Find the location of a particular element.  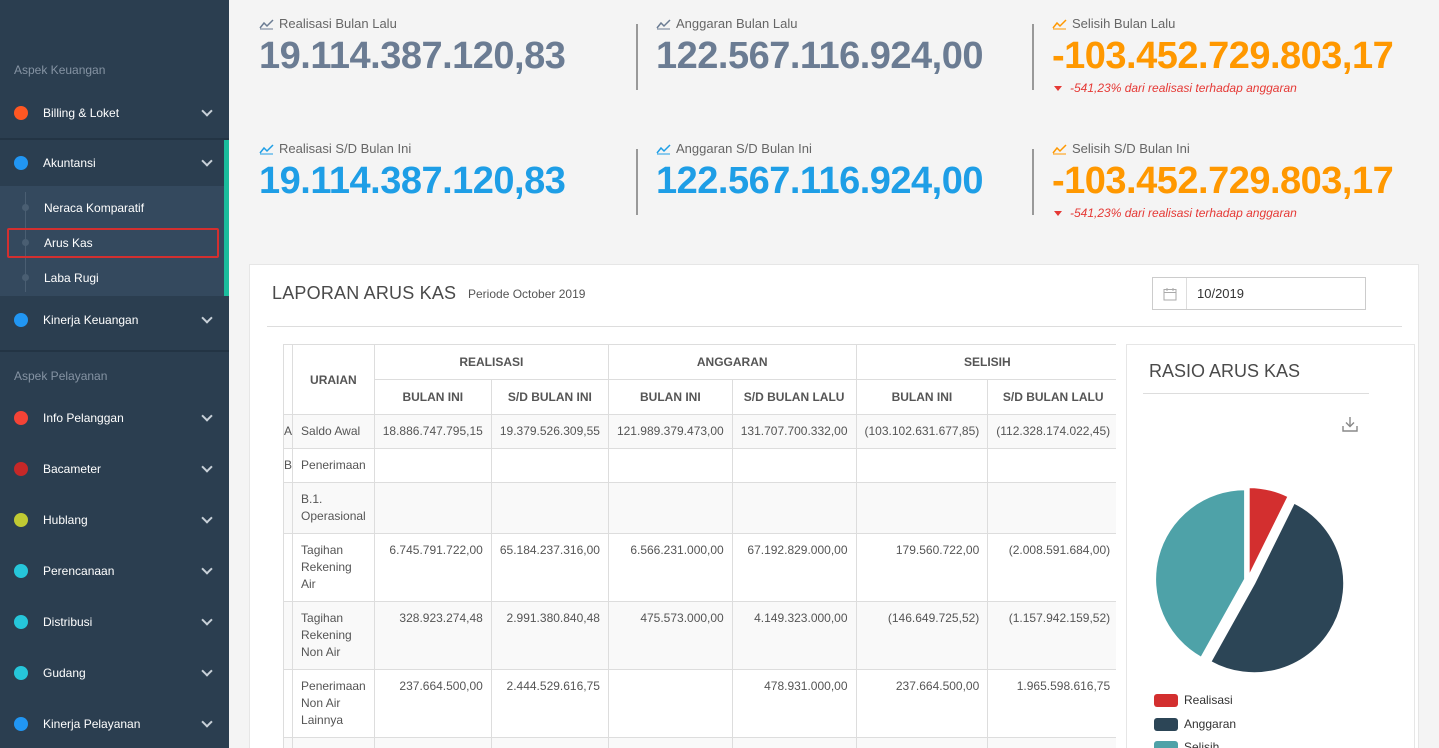

sidebar-item-label: Kinerja Keuangan is located at coordinates (91, 320).